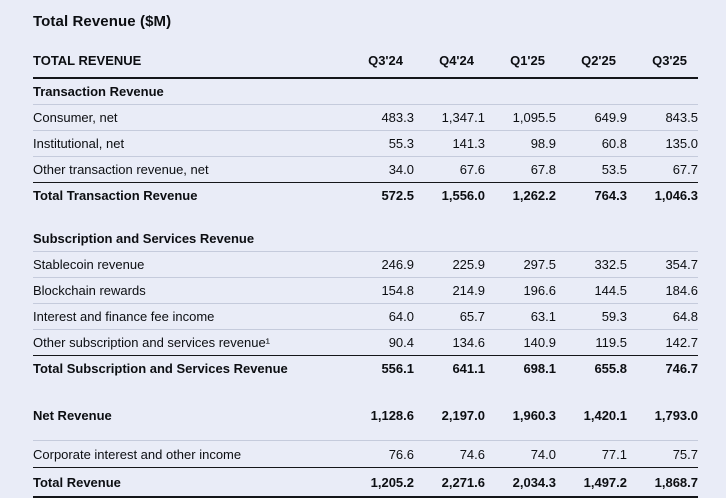  Describe the element at coordinates (449, 290) in the screenshot. I see `cell-value: 214.9` at that location.